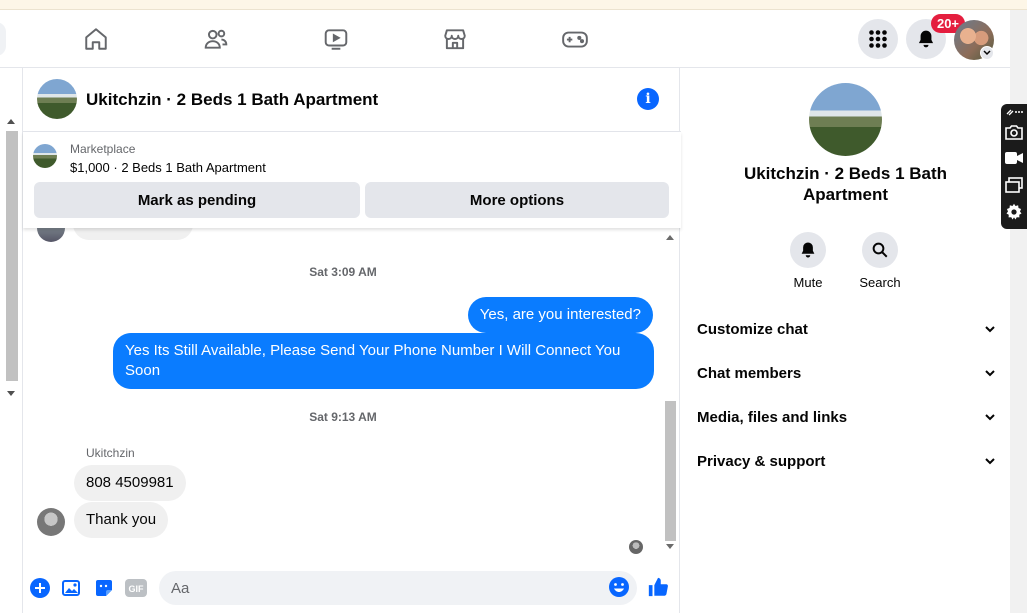 Image resolution: width=1027 pixels, height=613 pixels. Describe the element at coordinates (808, 282) in the screenshot. I see `mute-label: Mute` at that location.